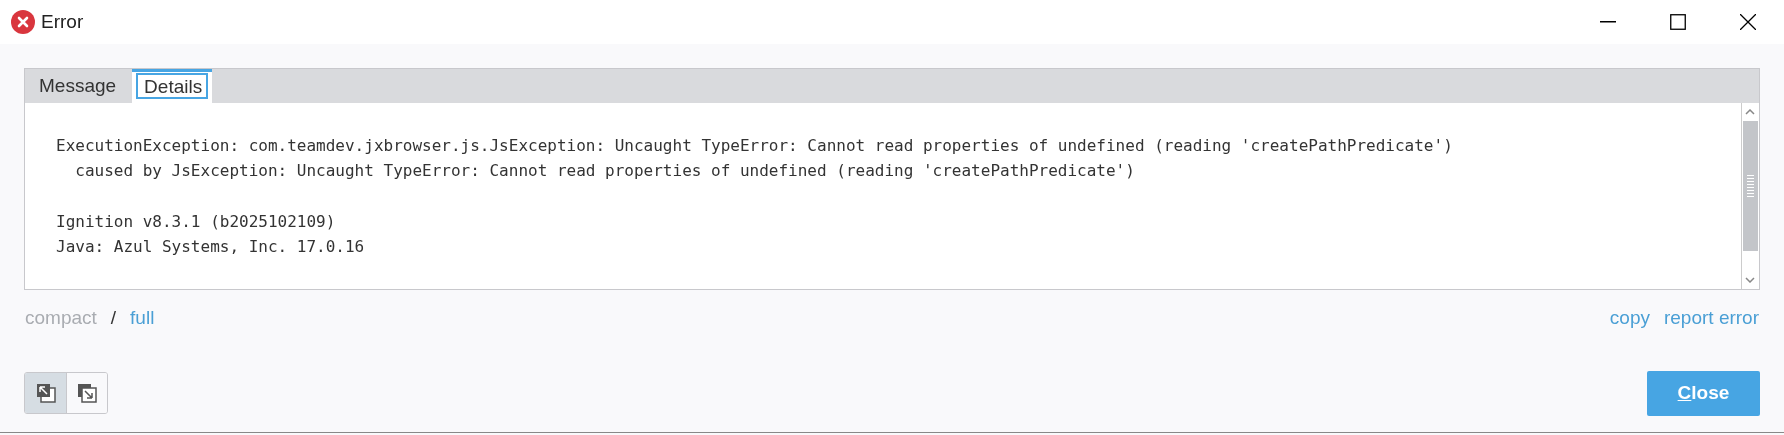 Image resolution: width=1784 pixels, height=435 pixels. Describe the element at coordinates (23, 22) in the screenshot. I see `error-icon` at that location.